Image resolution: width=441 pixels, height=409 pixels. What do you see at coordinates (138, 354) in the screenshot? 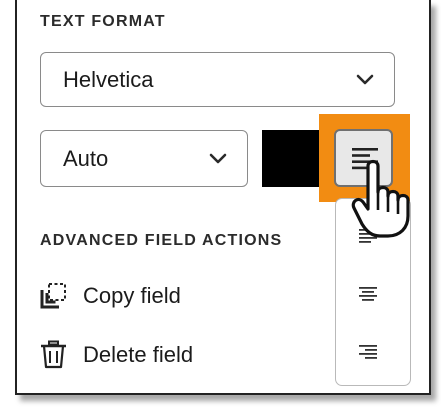
I see `delete-field-label: Delete field` at bounding box center [138, 354].